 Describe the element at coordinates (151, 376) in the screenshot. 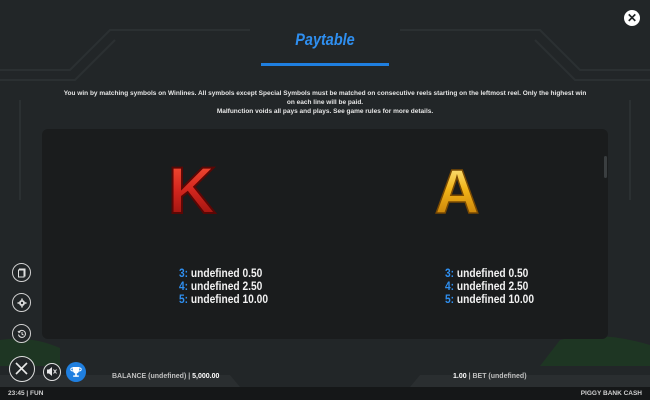

I see `balance-label: BALANCE (undefined) |` at that location.